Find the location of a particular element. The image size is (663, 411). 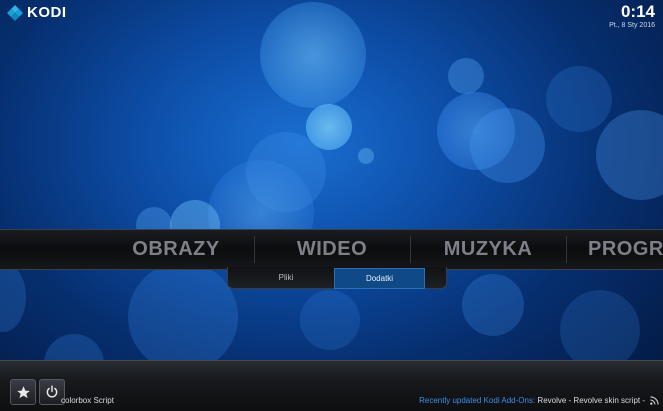

kodi-logo: KODI is located at coordinates (37, 12).